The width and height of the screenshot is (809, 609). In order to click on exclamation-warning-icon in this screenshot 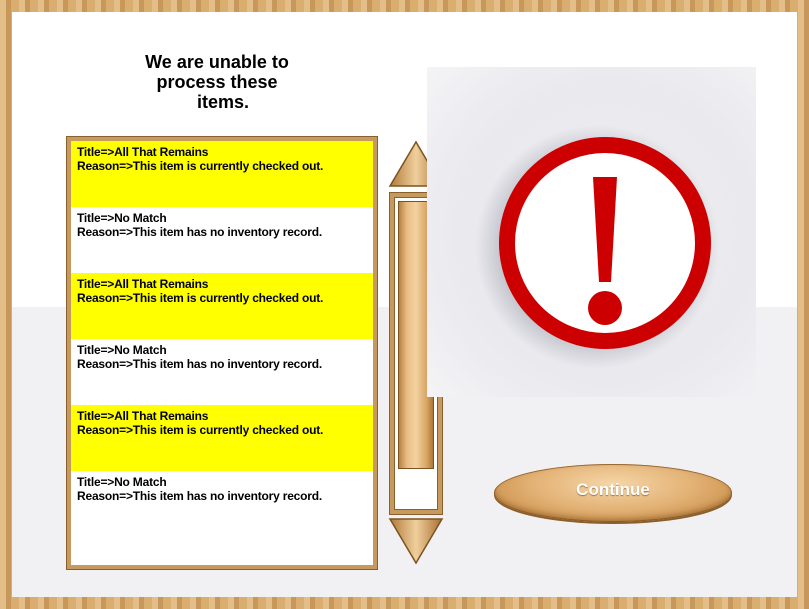, I will do `click(597, 247)`.